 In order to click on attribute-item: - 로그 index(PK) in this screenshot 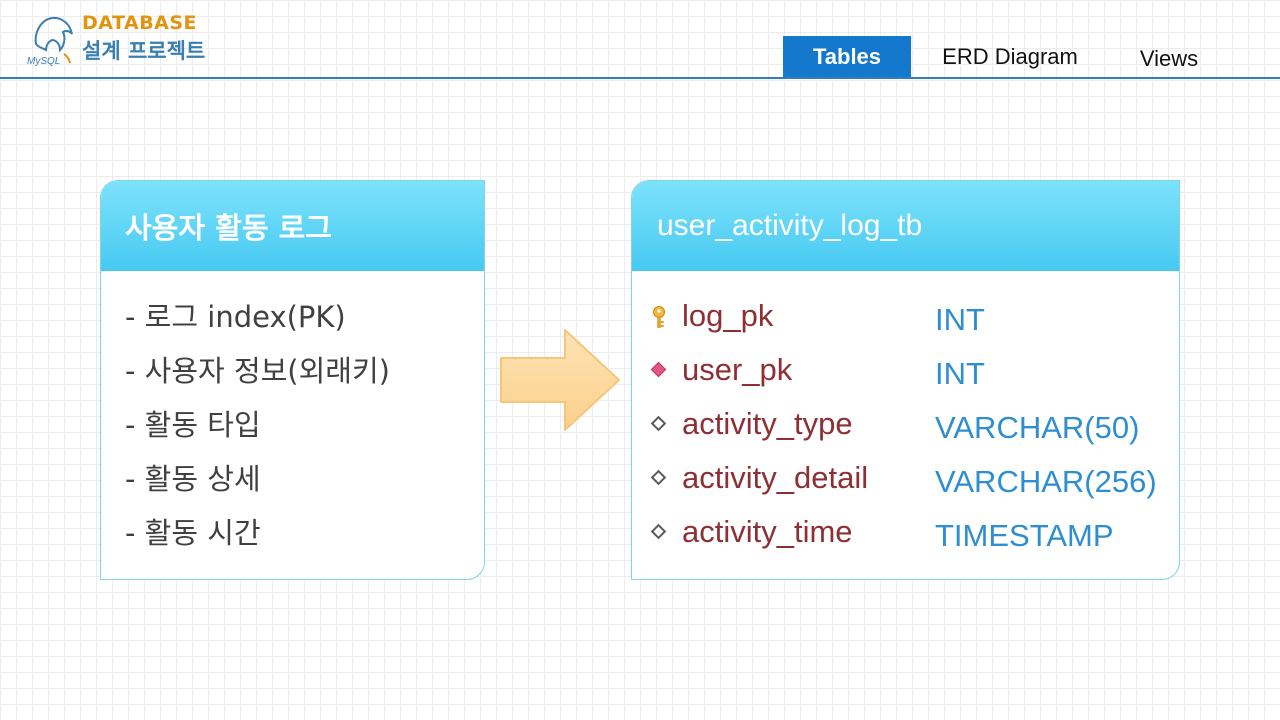, I will do `click(235, 317)`.